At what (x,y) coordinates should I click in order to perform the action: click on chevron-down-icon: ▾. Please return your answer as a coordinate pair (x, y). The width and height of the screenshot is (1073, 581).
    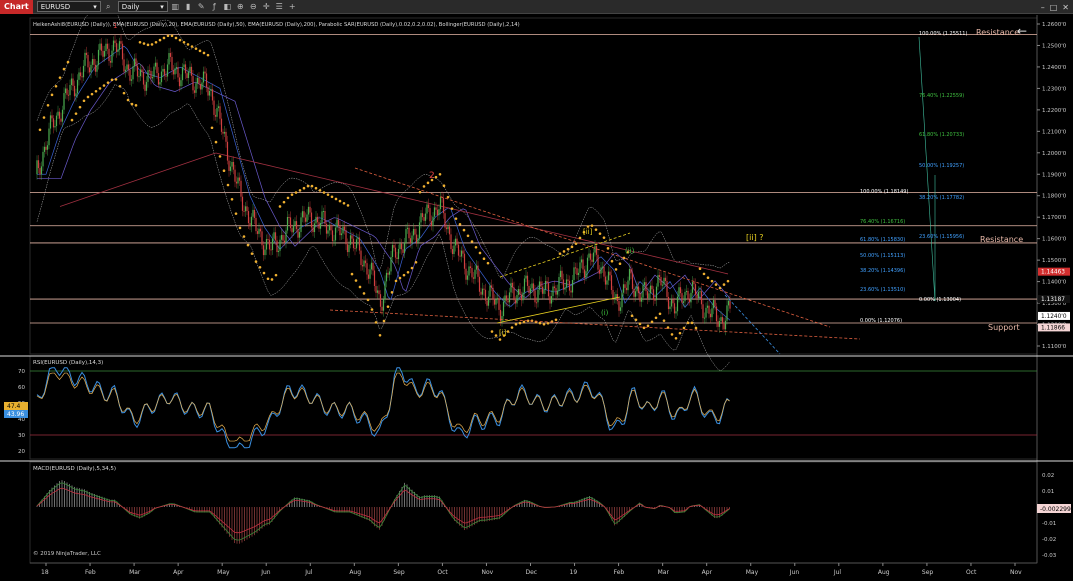
    Looking at the image, I should click on (95, 6).